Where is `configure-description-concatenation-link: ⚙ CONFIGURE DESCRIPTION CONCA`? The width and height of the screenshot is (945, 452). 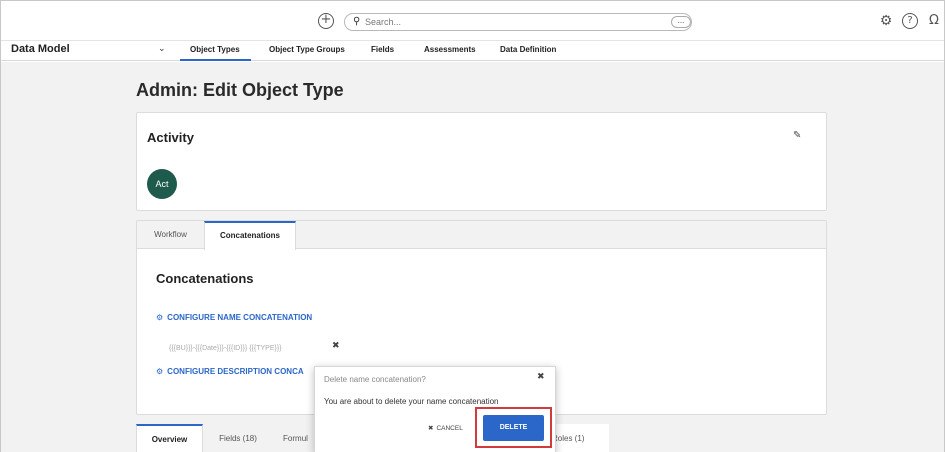 configure-description-concatenation-link: ⚙ CONFIGURE DESCRIPTION CONCA is located at coordinates (230, 371).